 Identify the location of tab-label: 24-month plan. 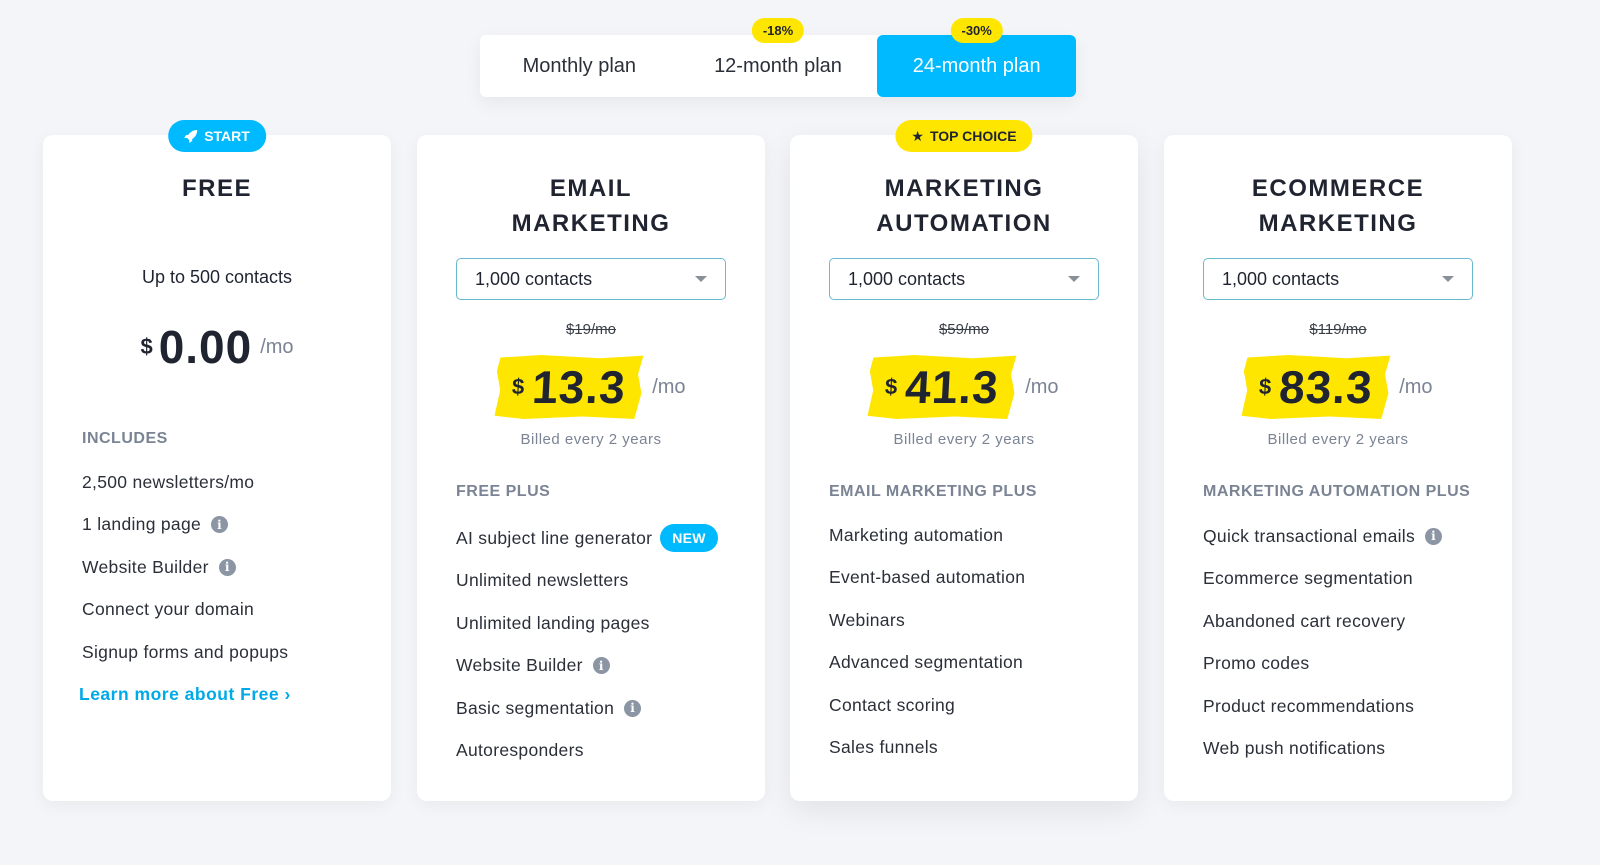
(976, 65).